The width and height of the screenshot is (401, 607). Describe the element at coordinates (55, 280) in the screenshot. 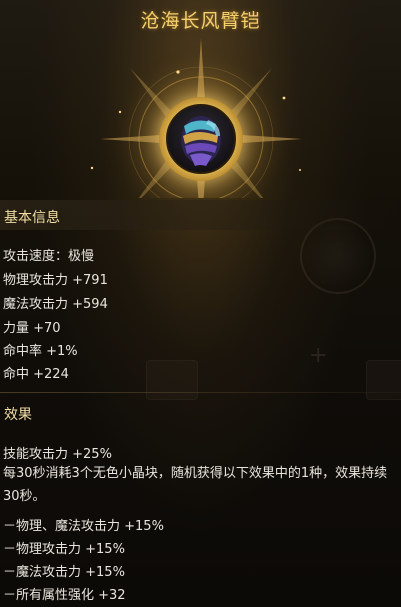

I see `stat-line: 物理攻击力 +791` at that location.